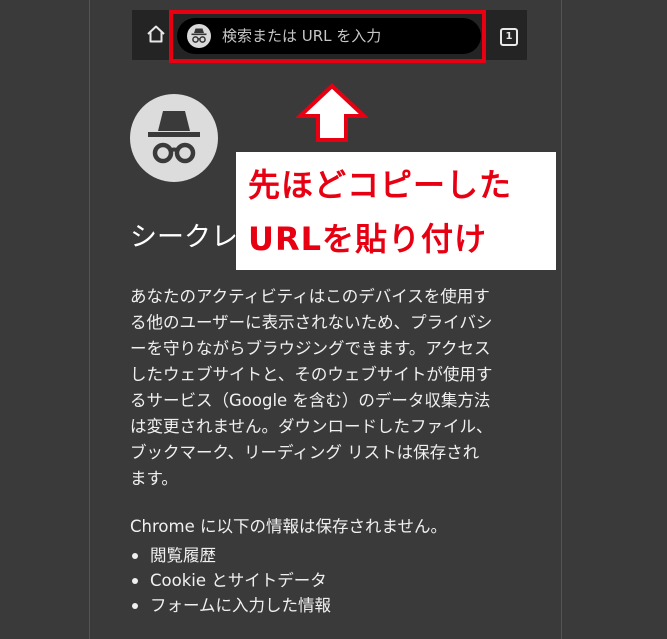  I want to click on incognito-icon, so click(174, 138).